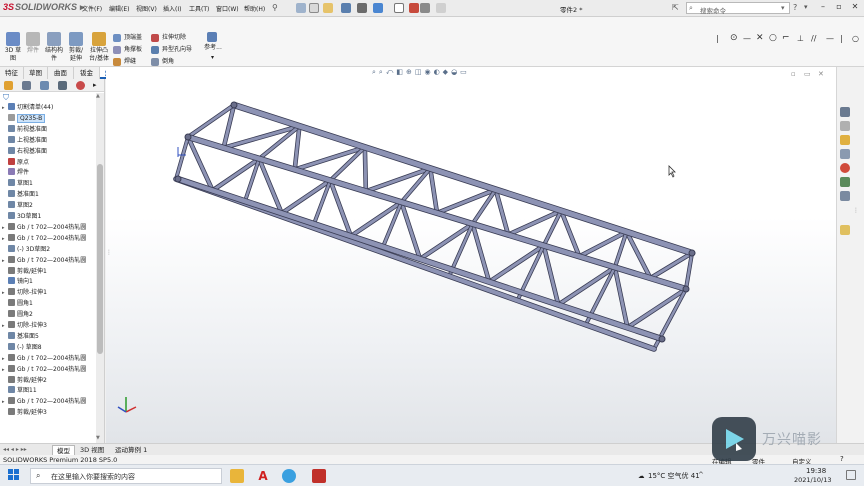  I want to click on file-explorer-icon, so click(845, 140).